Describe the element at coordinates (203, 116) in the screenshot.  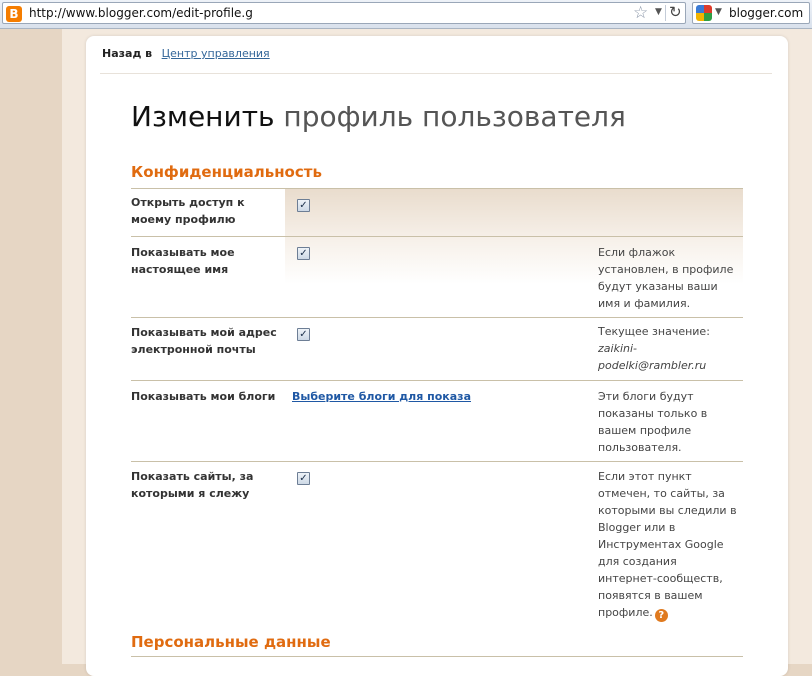
I see `page-title-main: Изменить` at that location.